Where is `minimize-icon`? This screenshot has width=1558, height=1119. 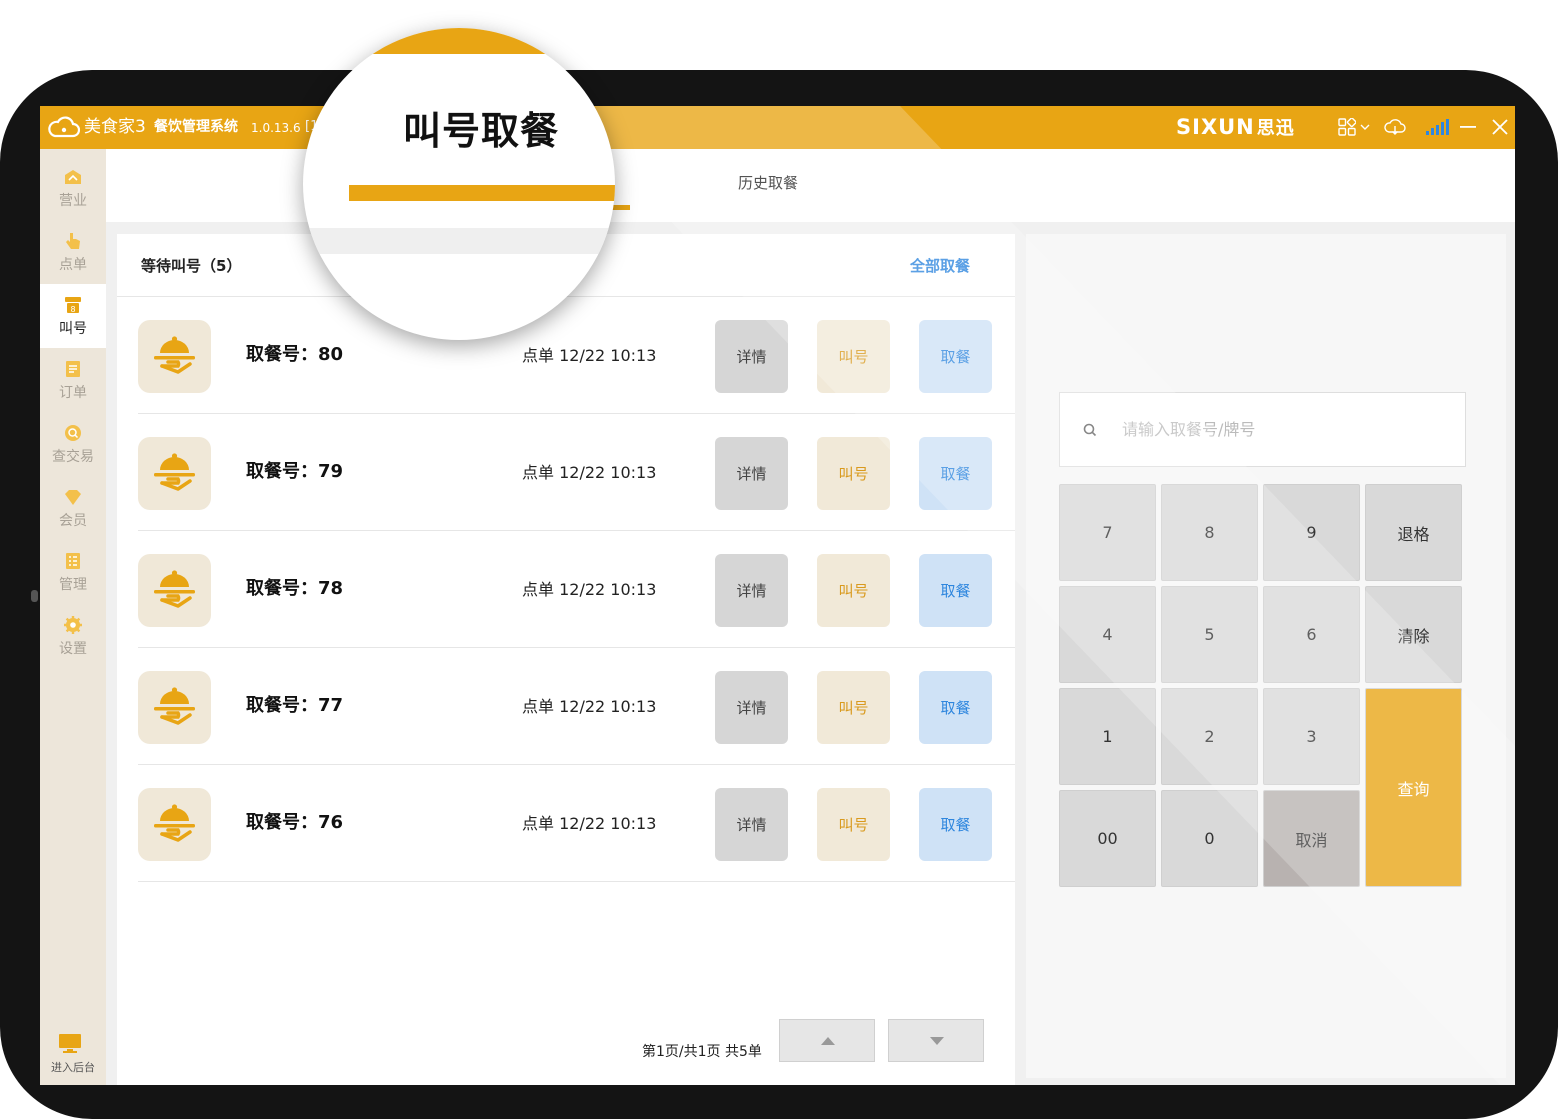
minimize-icon is located at coordinates (1468, 127).